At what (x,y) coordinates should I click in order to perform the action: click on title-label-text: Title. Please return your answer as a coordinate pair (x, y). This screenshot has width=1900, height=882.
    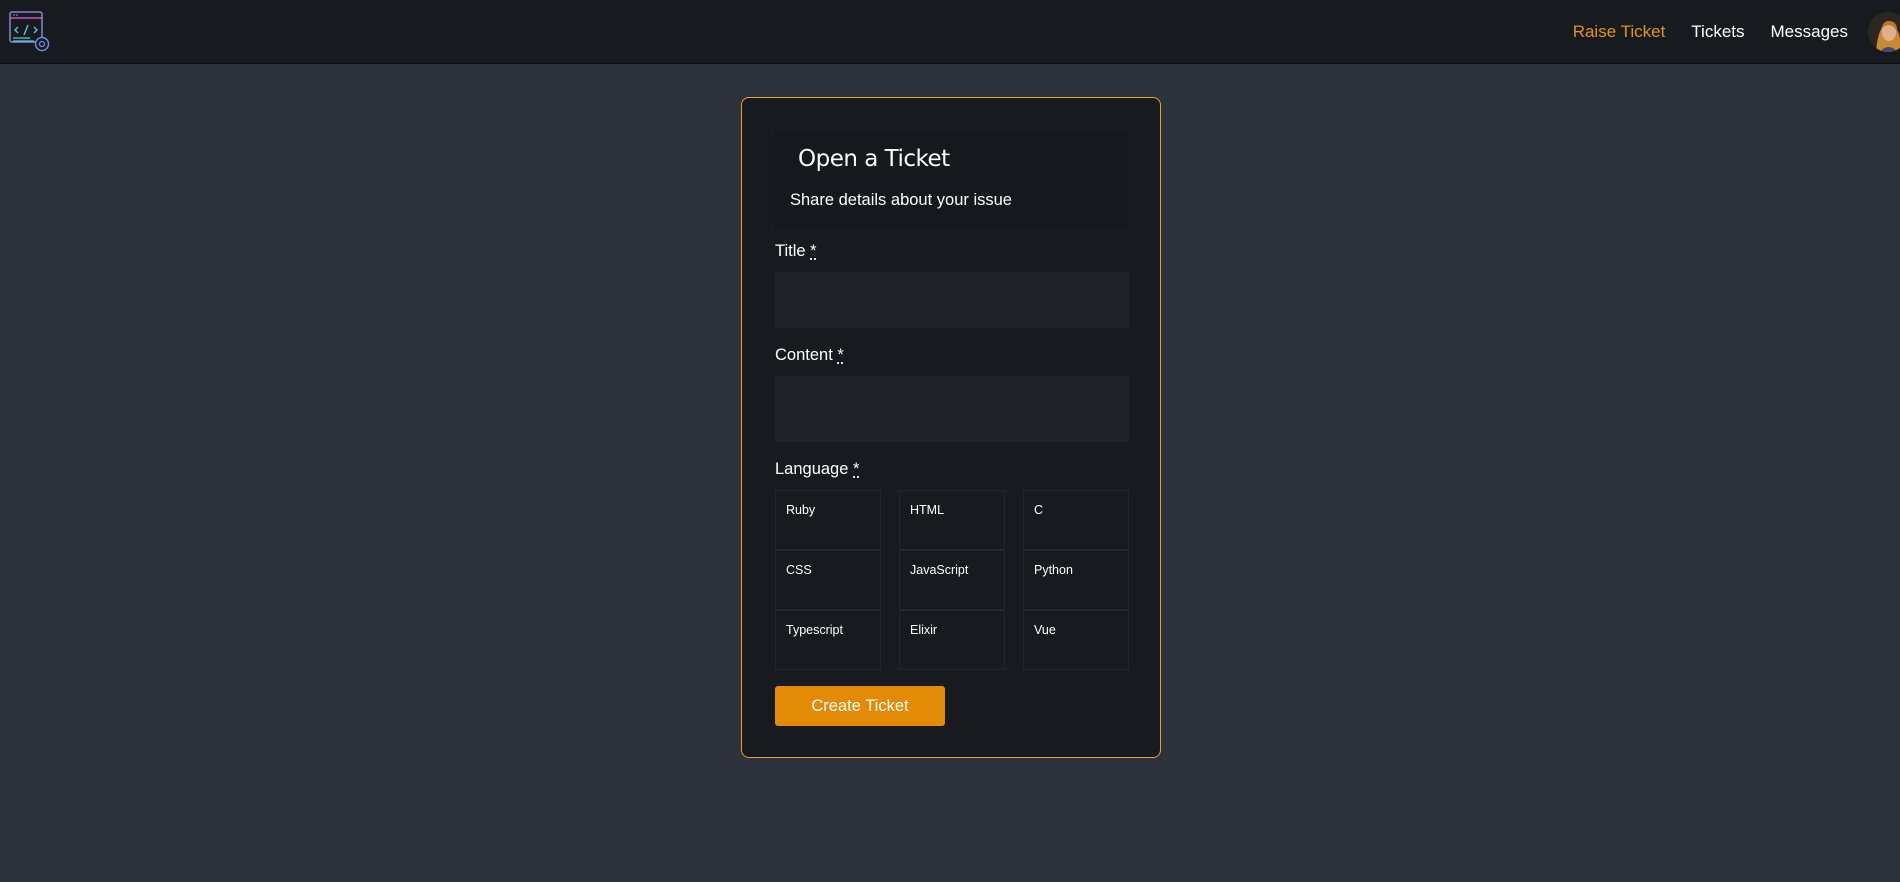
    Looking at the image, I should click on (790, 251).